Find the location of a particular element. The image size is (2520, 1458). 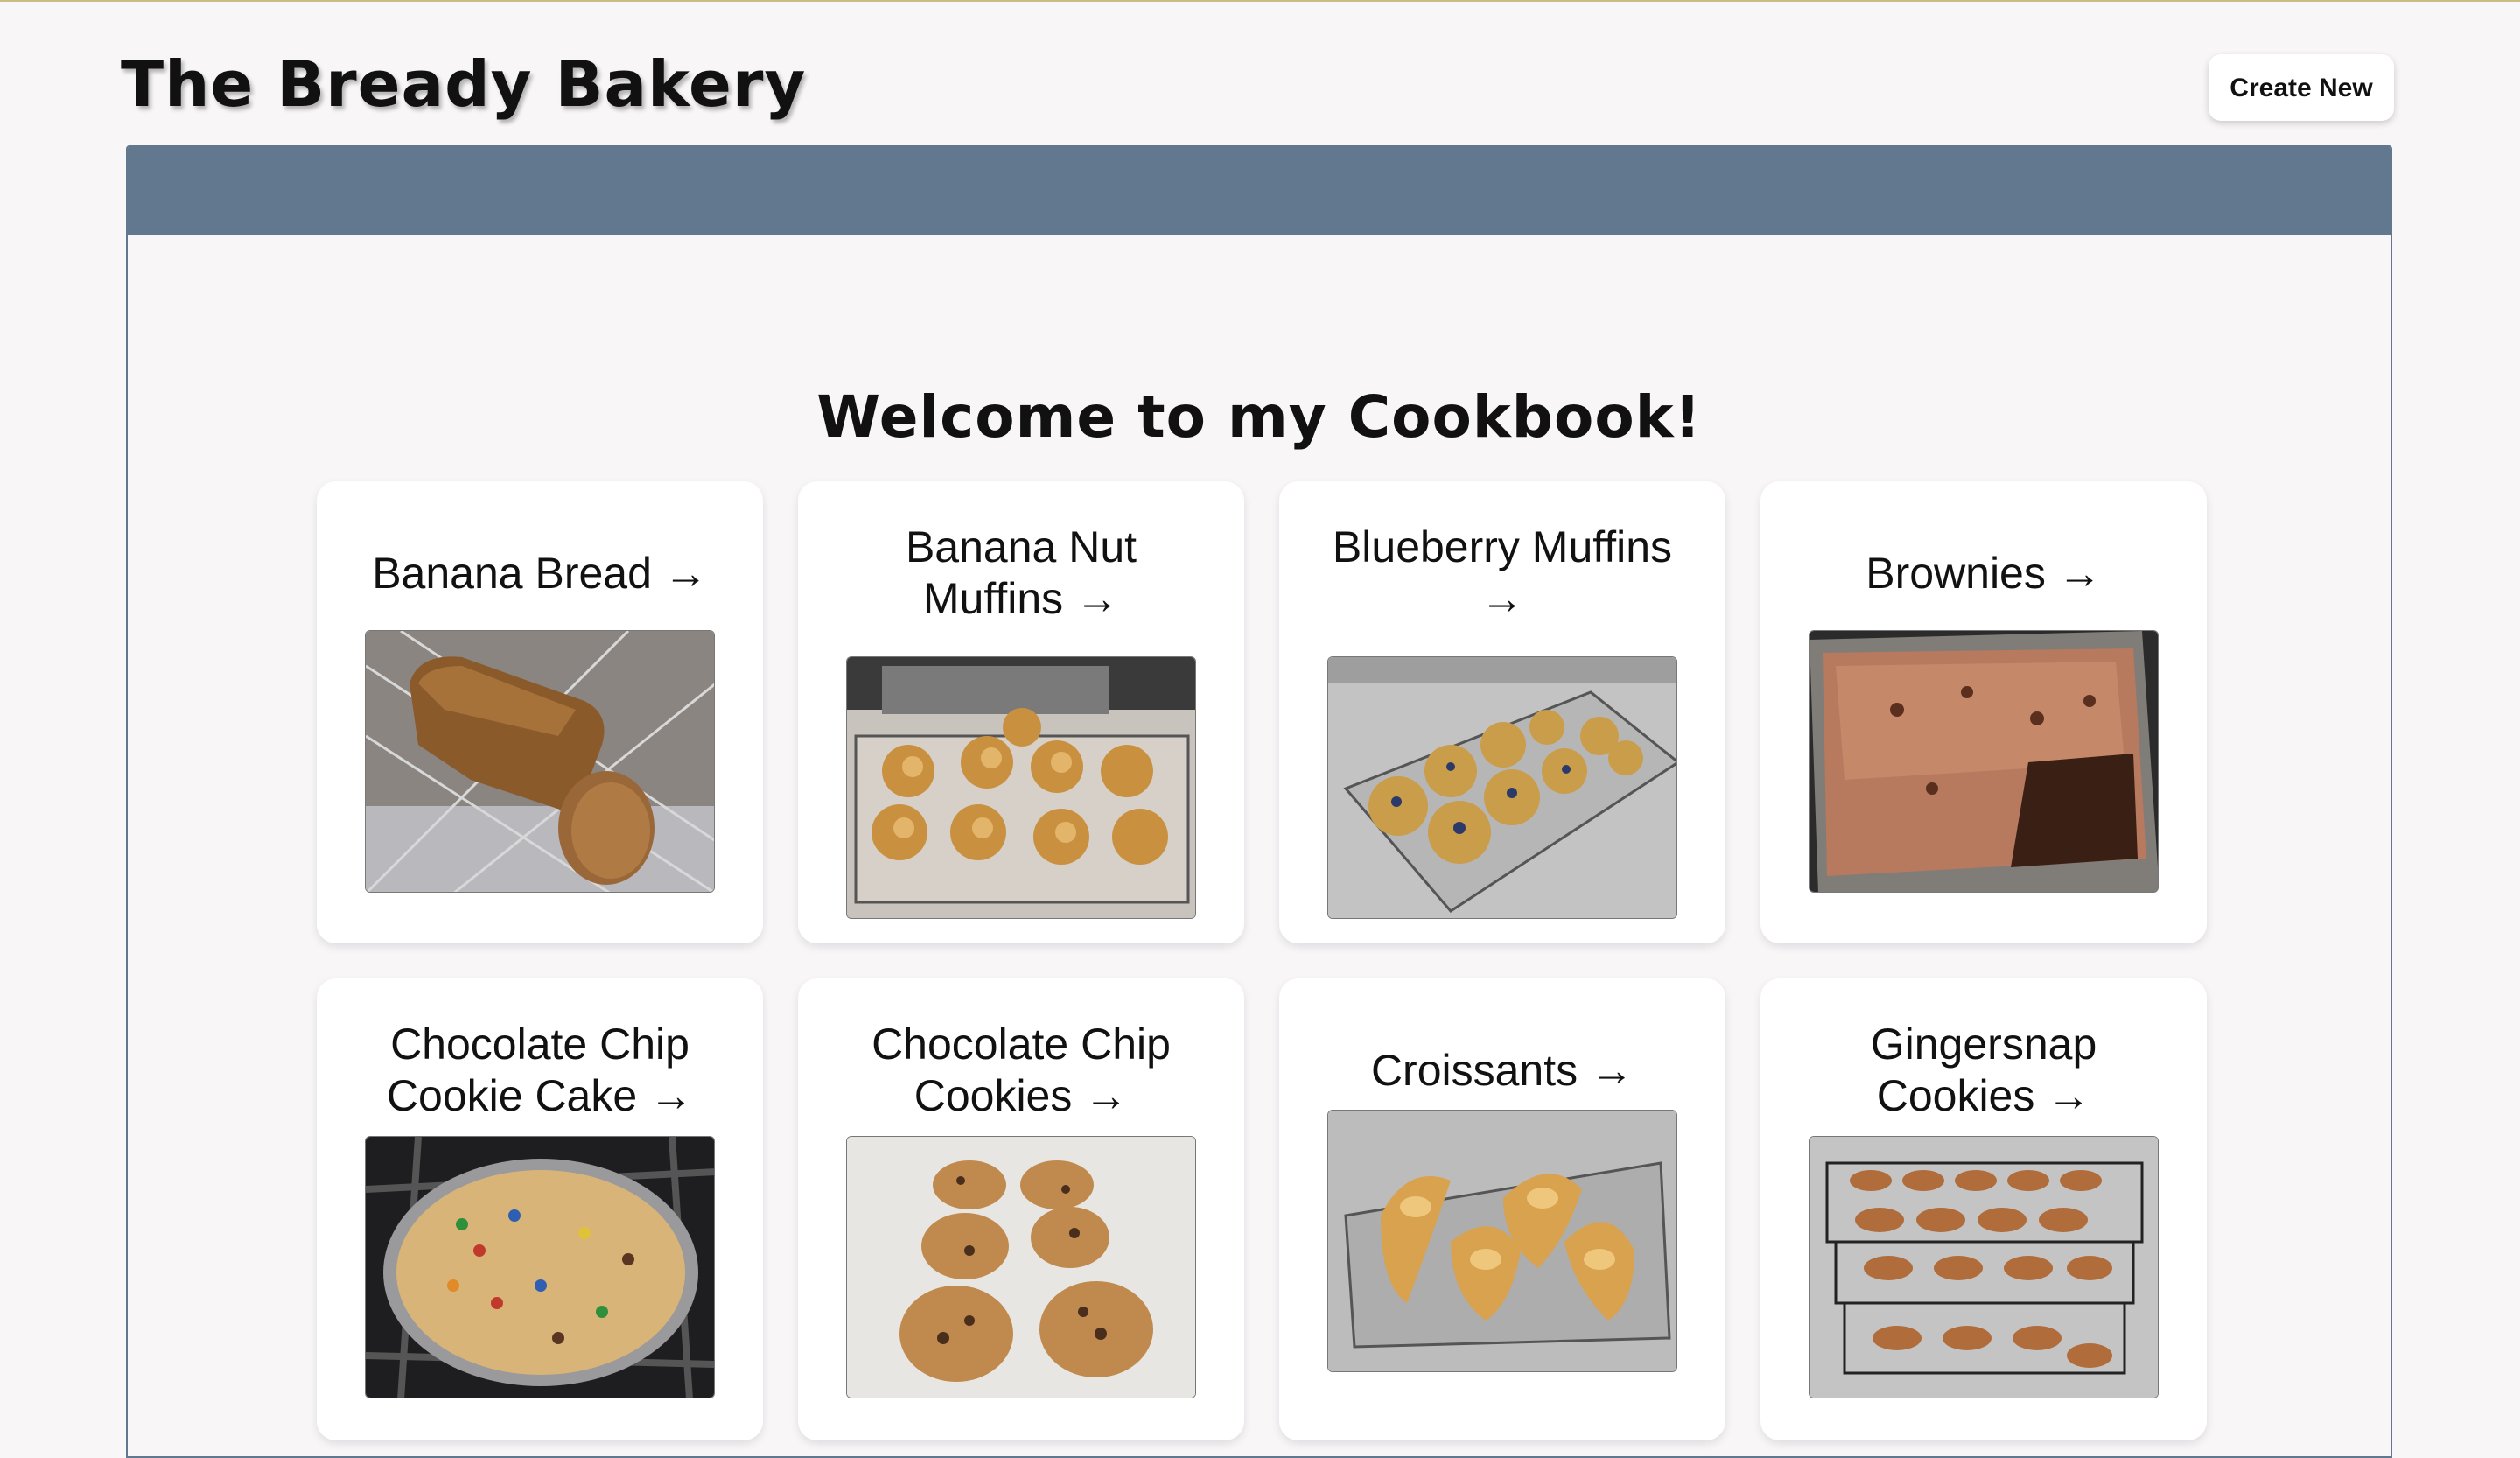

recipe-card-title: Croissants → is located at coordinates (1502, 1071).